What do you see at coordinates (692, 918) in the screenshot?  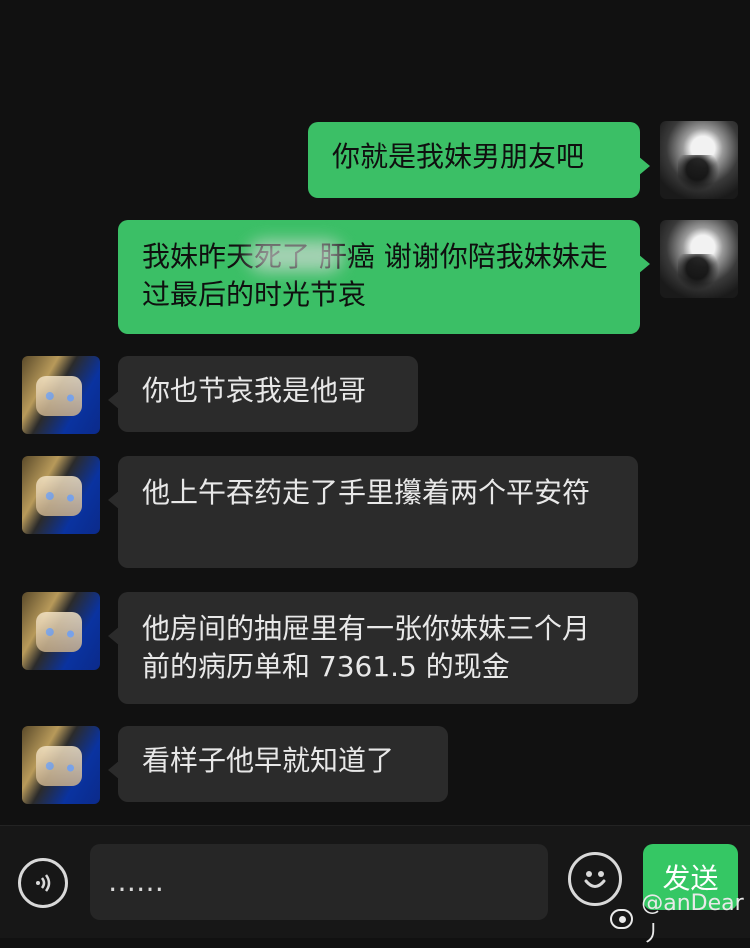 I see `watermark-text: @anDear丿` at bounding box center [692, 918].